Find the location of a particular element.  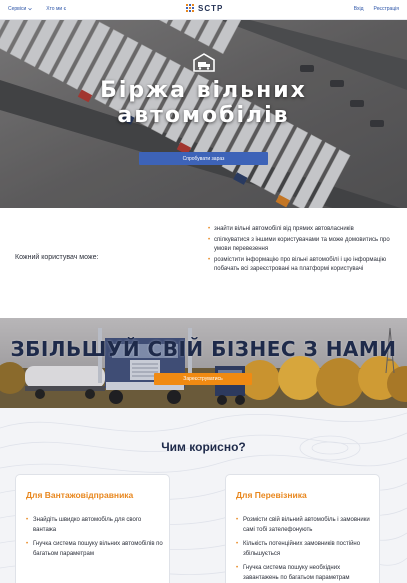

benefits-title: Чим корисно? is located at coordinates (203, 447).